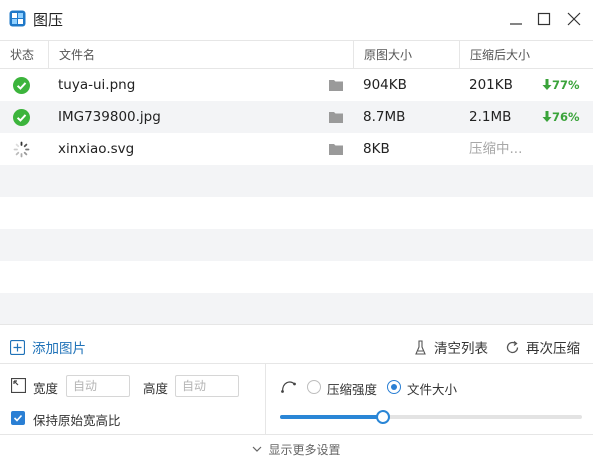 Image resolution: width=593 pixels, height=463 pixels. I want to click on saving-percent: 76%, so click(561, 117).